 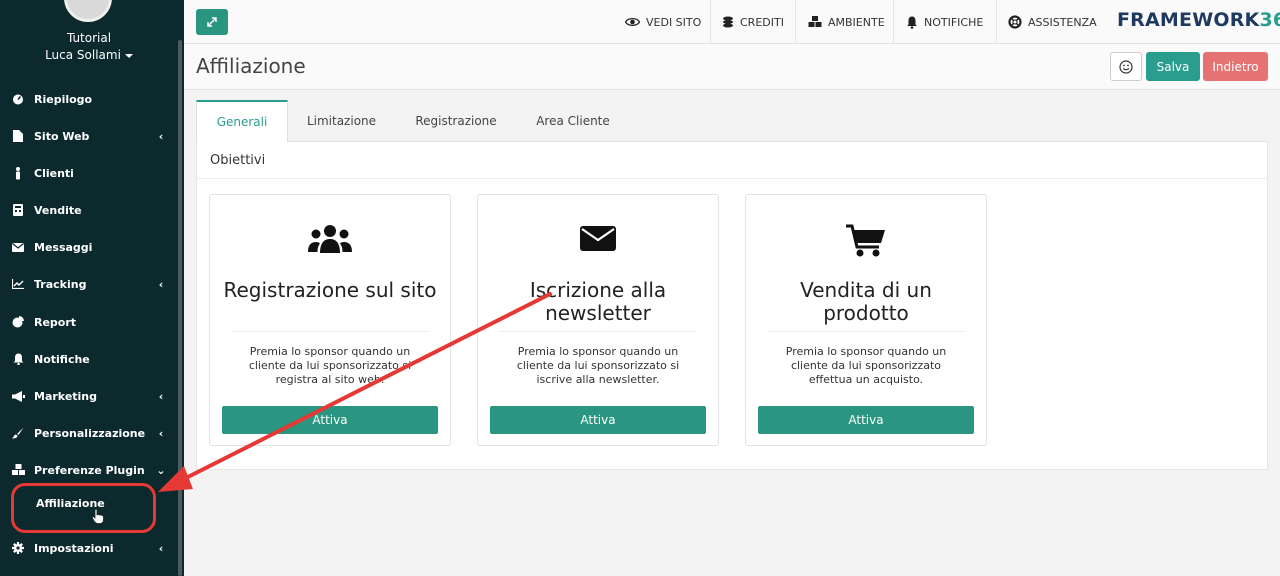 What do you see at coordinates (355, 392) in the screenshot?
I see `annotation-arrow` at bounding box center [355, 392].